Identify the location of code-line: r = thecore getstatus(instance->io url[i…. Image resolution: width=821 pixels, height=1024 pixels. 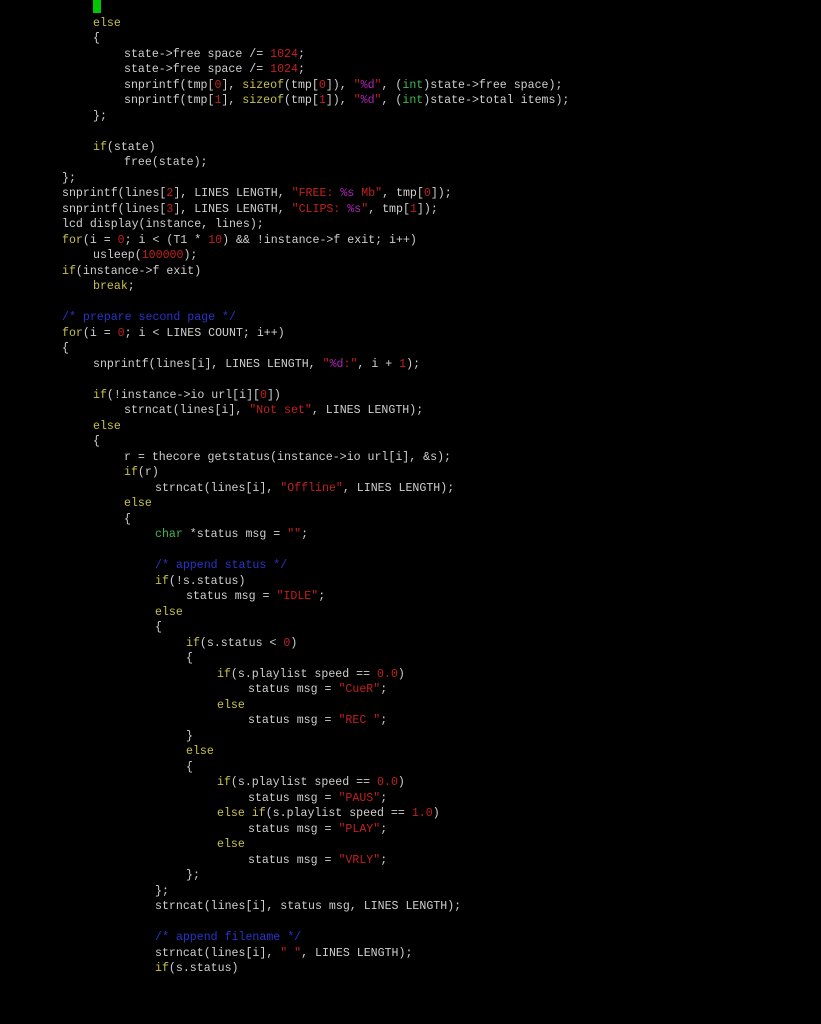
(287, 458).